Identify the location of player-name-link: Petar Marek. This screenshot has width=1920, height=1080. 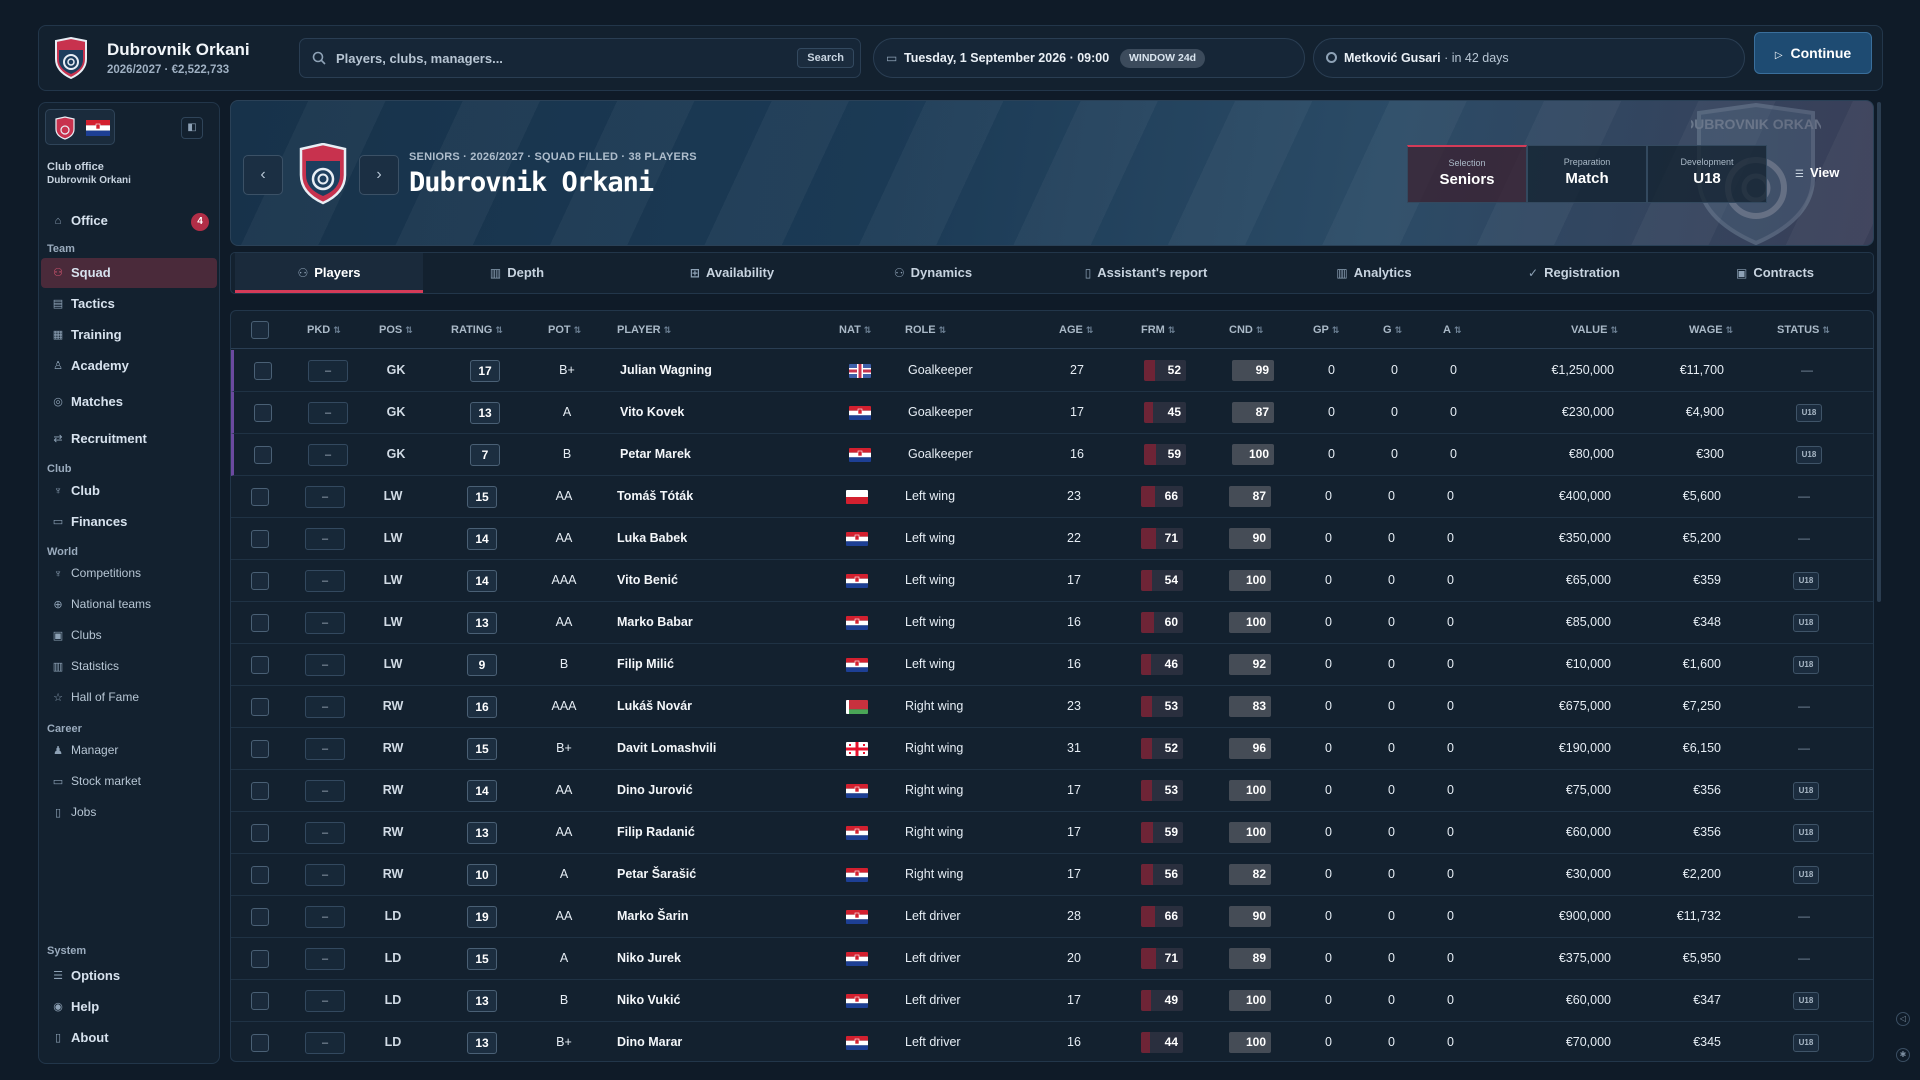
(655, 454).